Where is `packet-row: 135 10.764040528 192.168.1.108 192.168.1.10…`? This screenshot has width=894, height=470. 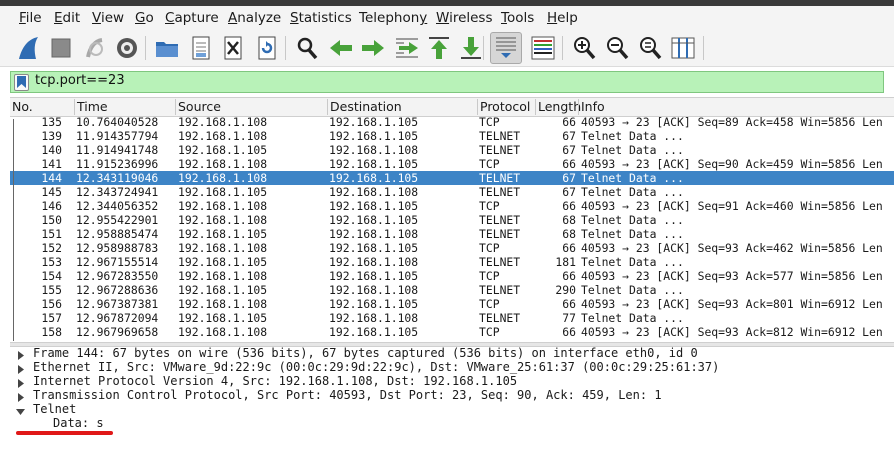 packet-row: 135 10.764040528 192.168.1.108 192.168.1.10… is located at coordinates (452, 122).